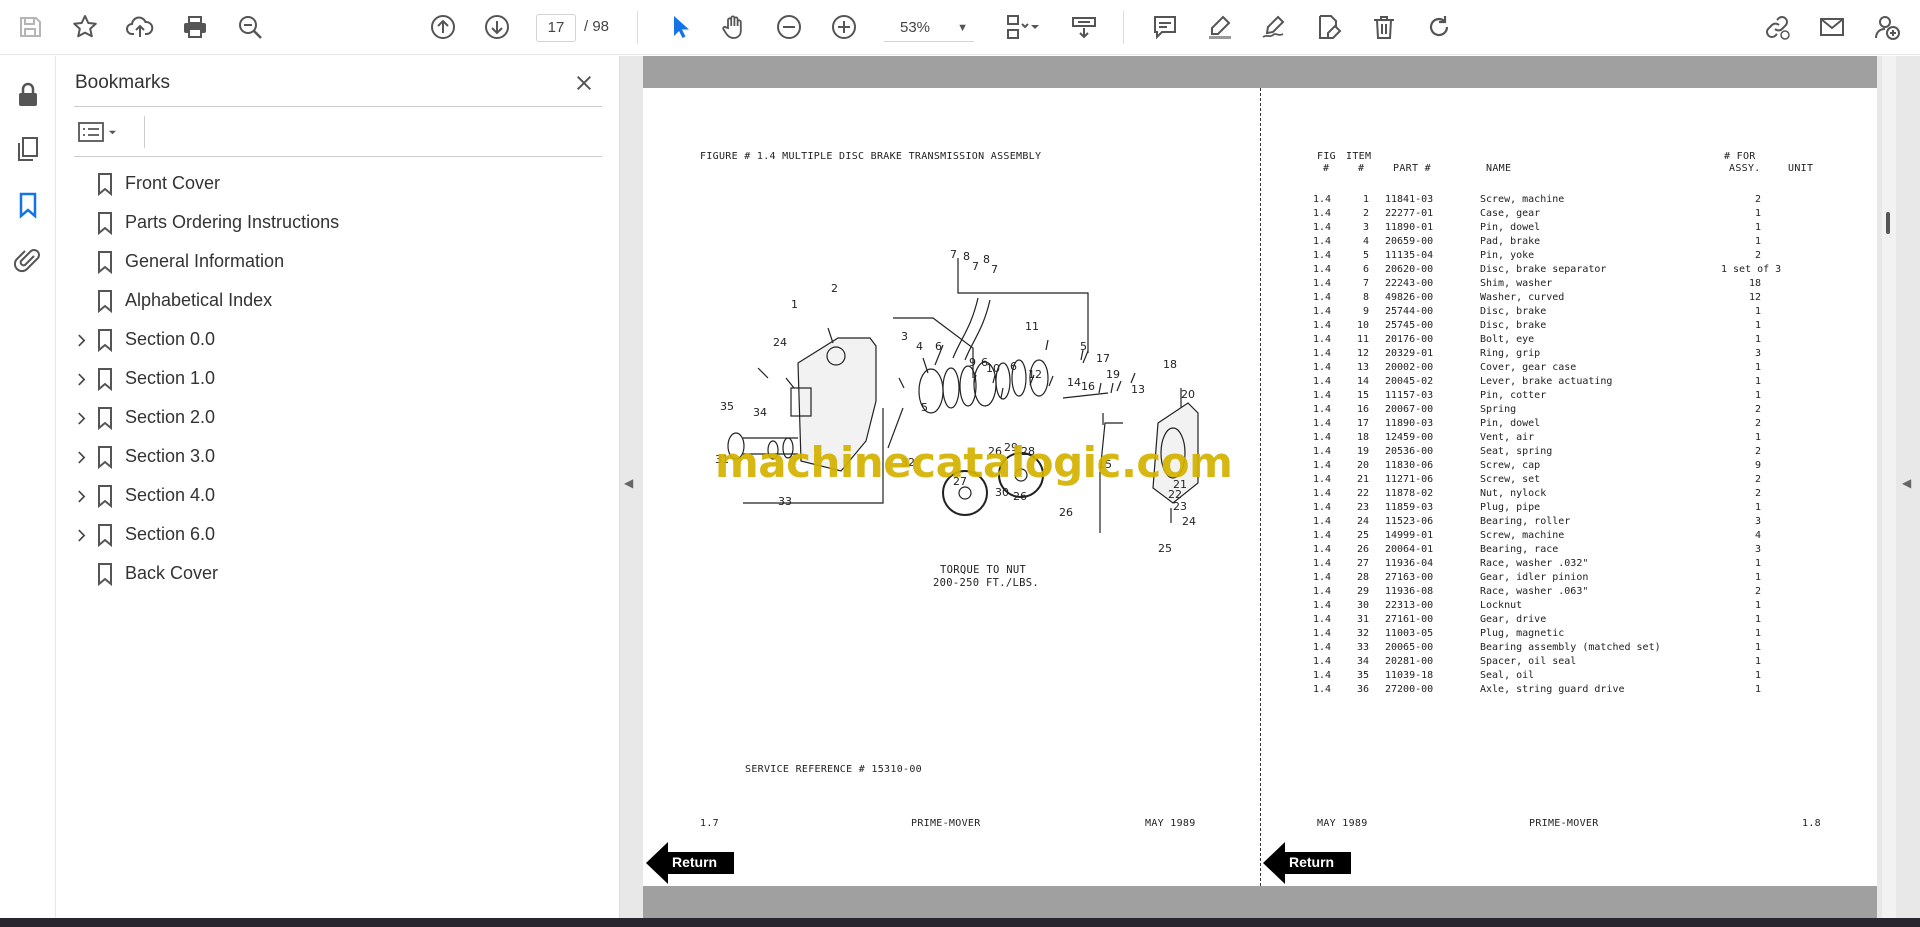 The width and height of the screenshot is (1920, 927). What do you see at coordinates (338, 222) in the screenshot?
I see `bookmark-item: Parts Ordering Instructions` at bounding box center [338, 222].